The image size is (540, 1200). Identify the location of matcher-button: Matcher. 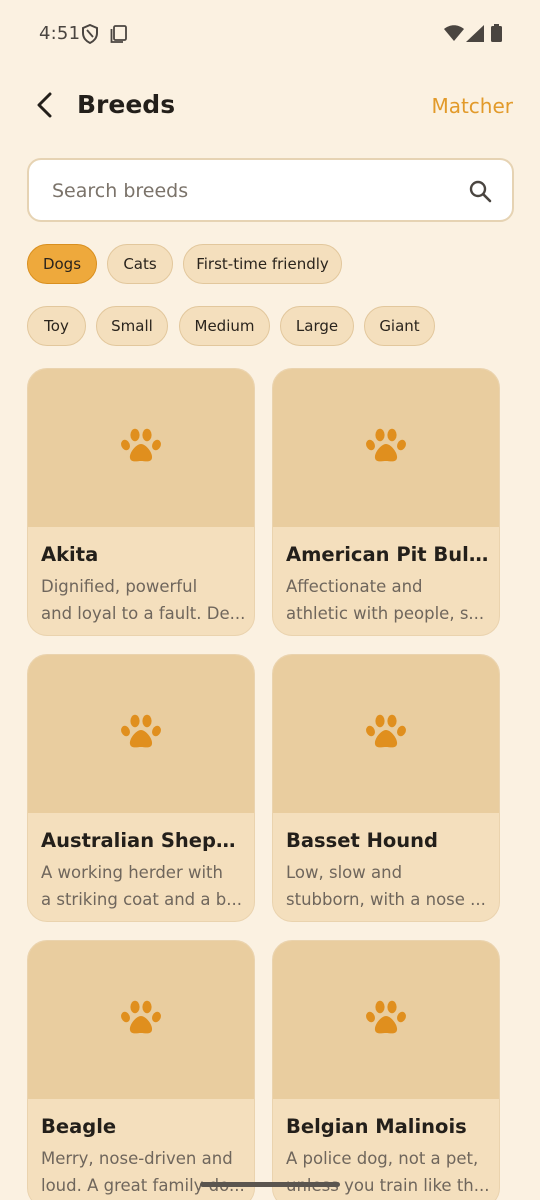
(472, 106).